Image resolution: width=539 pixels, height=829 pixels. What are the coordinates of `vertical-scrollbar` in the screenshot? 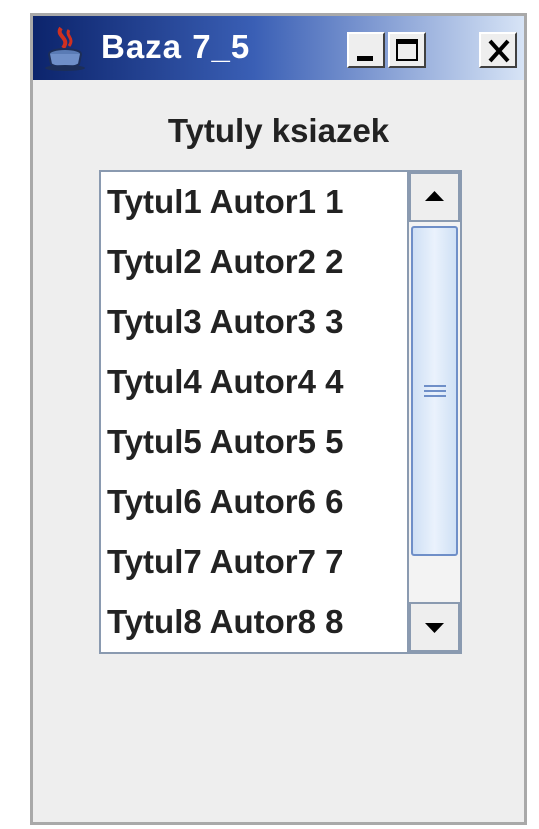 It's located at (433, 412).